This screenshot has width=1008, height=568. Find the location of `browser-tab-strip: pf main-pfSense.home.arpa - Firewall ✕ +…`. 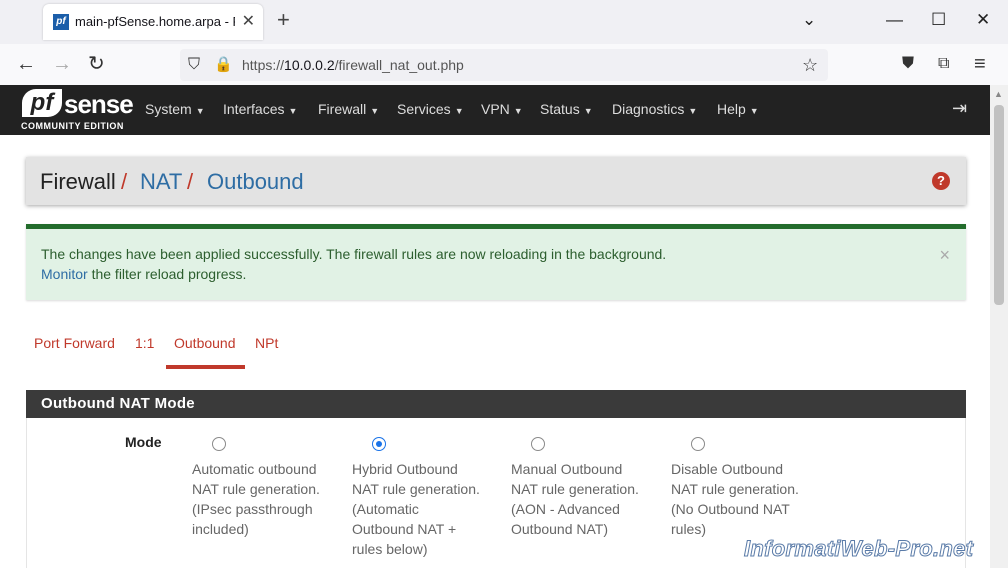

browser-tab-strip: pf main-pfSense.home.arpa - Firewall ✕ +… is located at coordinates (504, 22).